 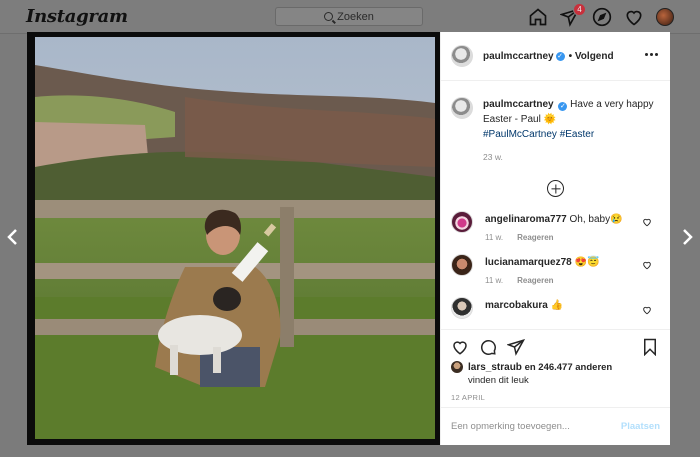 I want to click on follow-label: Volgend, so click(x=594, y=56).